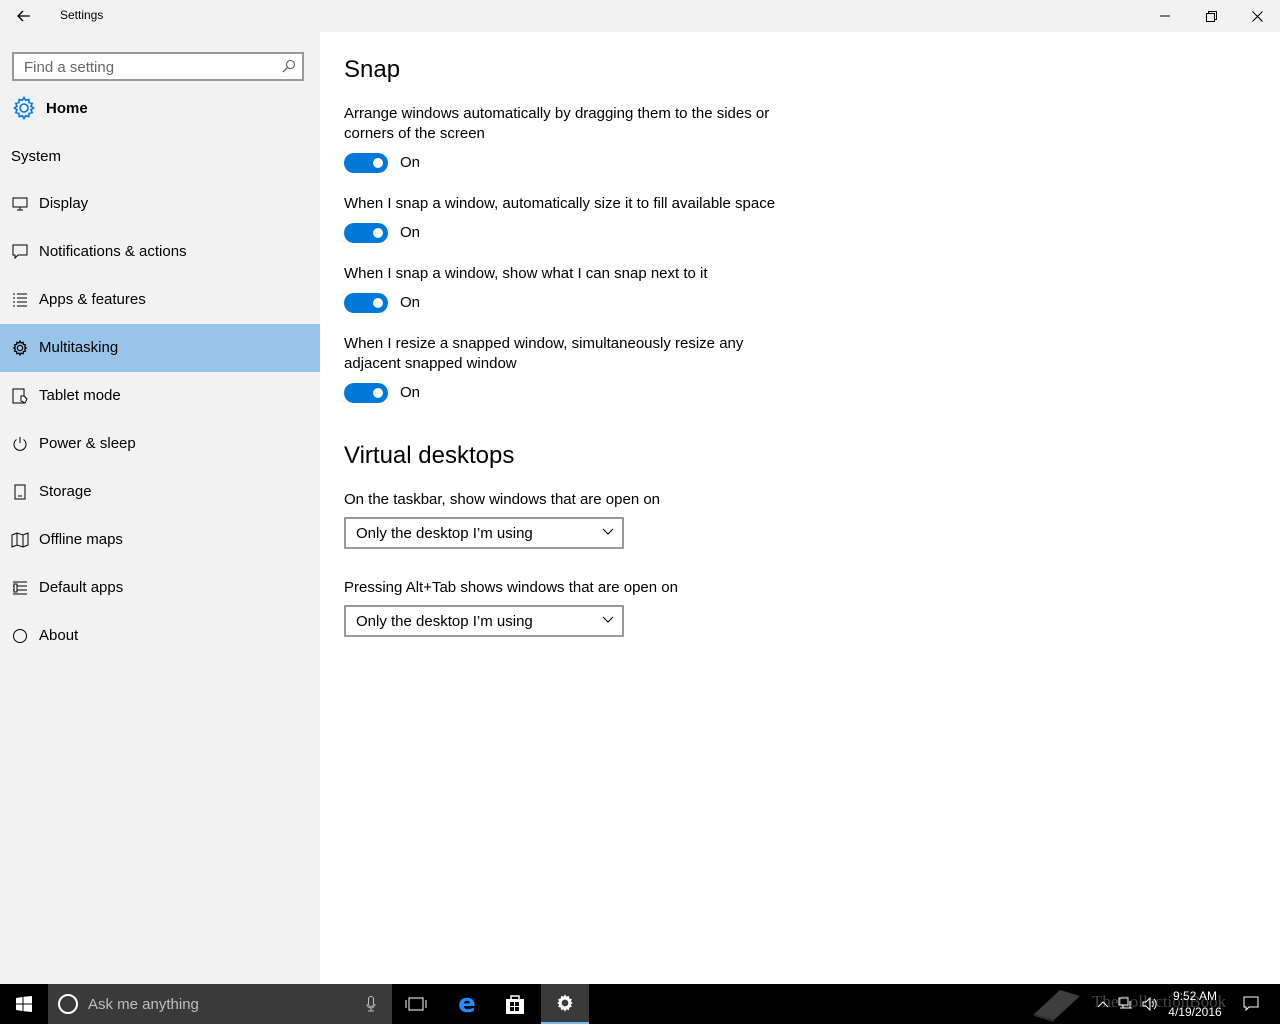  Describe the element at coordinates (20, 252) in the screenshot. I see `message-icon` at that location.